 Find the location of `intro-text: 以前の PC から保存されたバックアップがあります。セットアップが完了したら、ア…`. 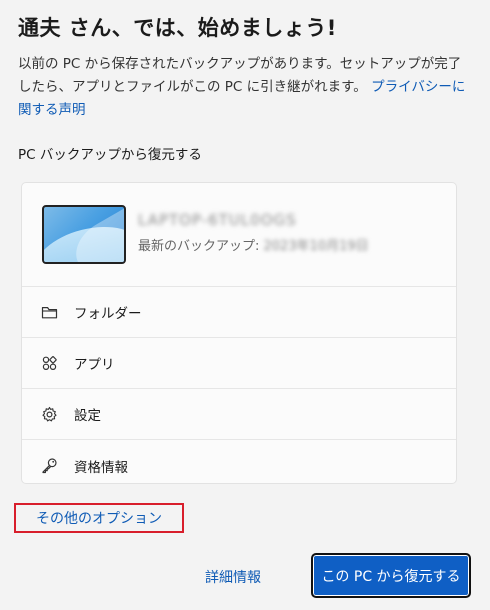

intro-text: 以前の PC から保存されたバックアップがあります。セットアップが完了したら、ア… is located at coordinates (245, 87).